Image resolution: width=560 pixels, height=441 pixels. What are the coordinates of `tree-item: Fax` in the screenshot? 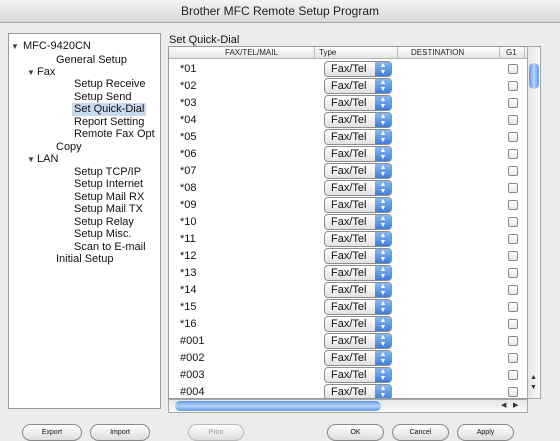 It's located at (46, 72).